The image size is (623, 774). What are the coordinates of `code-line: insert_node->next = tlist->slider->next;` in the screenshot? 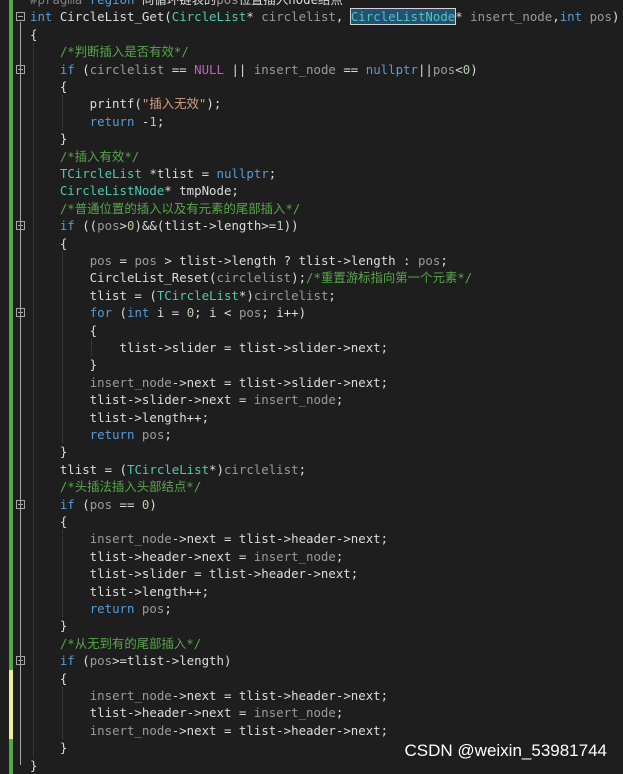 It's located at (209, 382).